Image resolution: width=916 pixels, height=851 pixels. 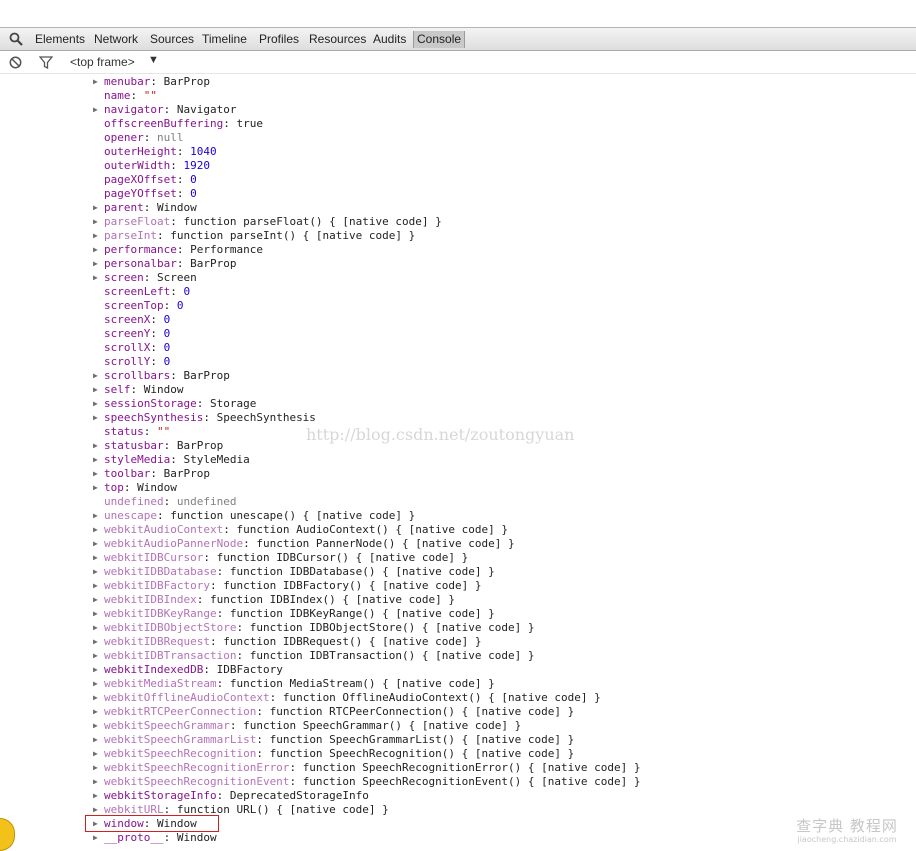 I want to click on console-property-row: ▶ sessionStorage: Storage, so click(x=174, y=404).